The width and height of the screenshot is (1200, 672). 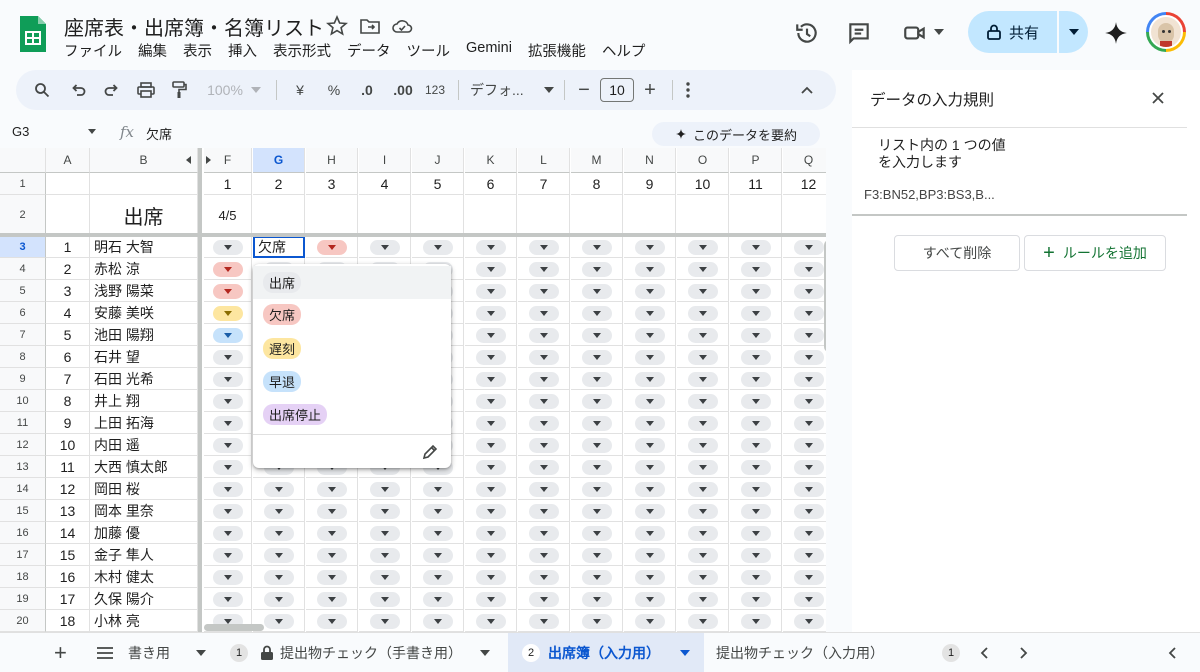 What do you see at coordinates (352, 282) in the screenshot?
I see `dropdown-option: 出席` at bounding box center [352, 282].